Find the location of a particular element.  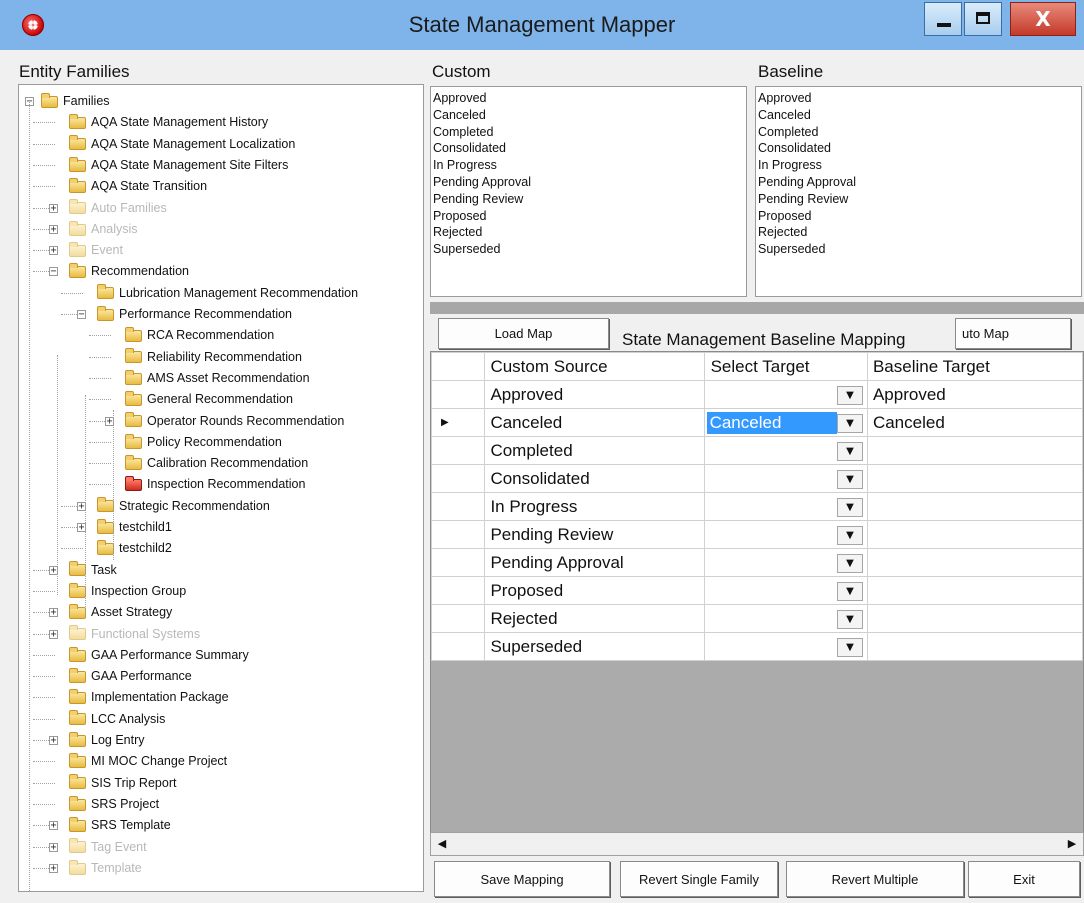

auto-map-button: uto Map is located at coordinates (1013, 333).